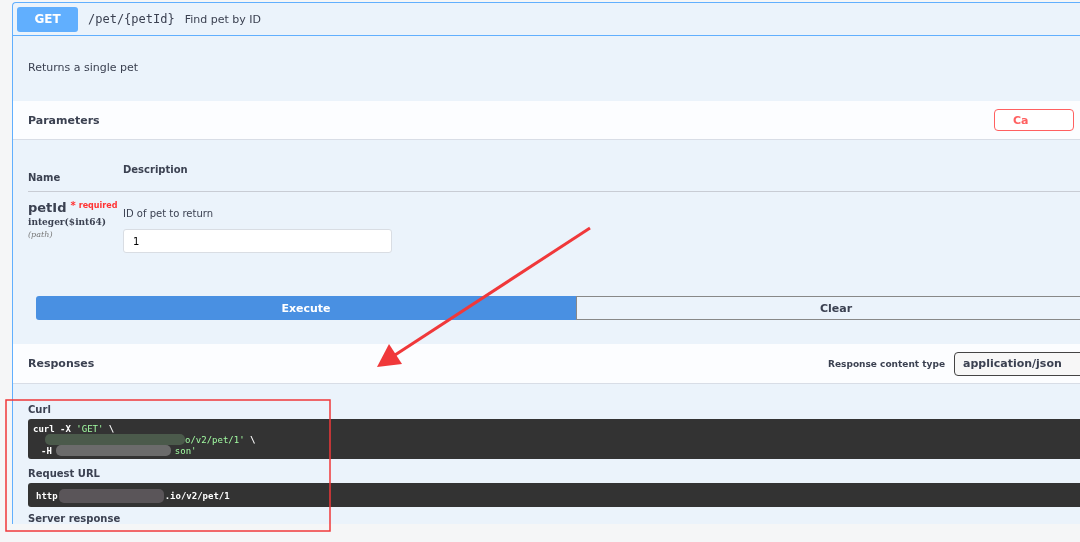 The width and height of the screenshot is (1080, 542). Describe the element at coordinates (257, 241) in the screenshot. I see `input-field: 1` at that location.